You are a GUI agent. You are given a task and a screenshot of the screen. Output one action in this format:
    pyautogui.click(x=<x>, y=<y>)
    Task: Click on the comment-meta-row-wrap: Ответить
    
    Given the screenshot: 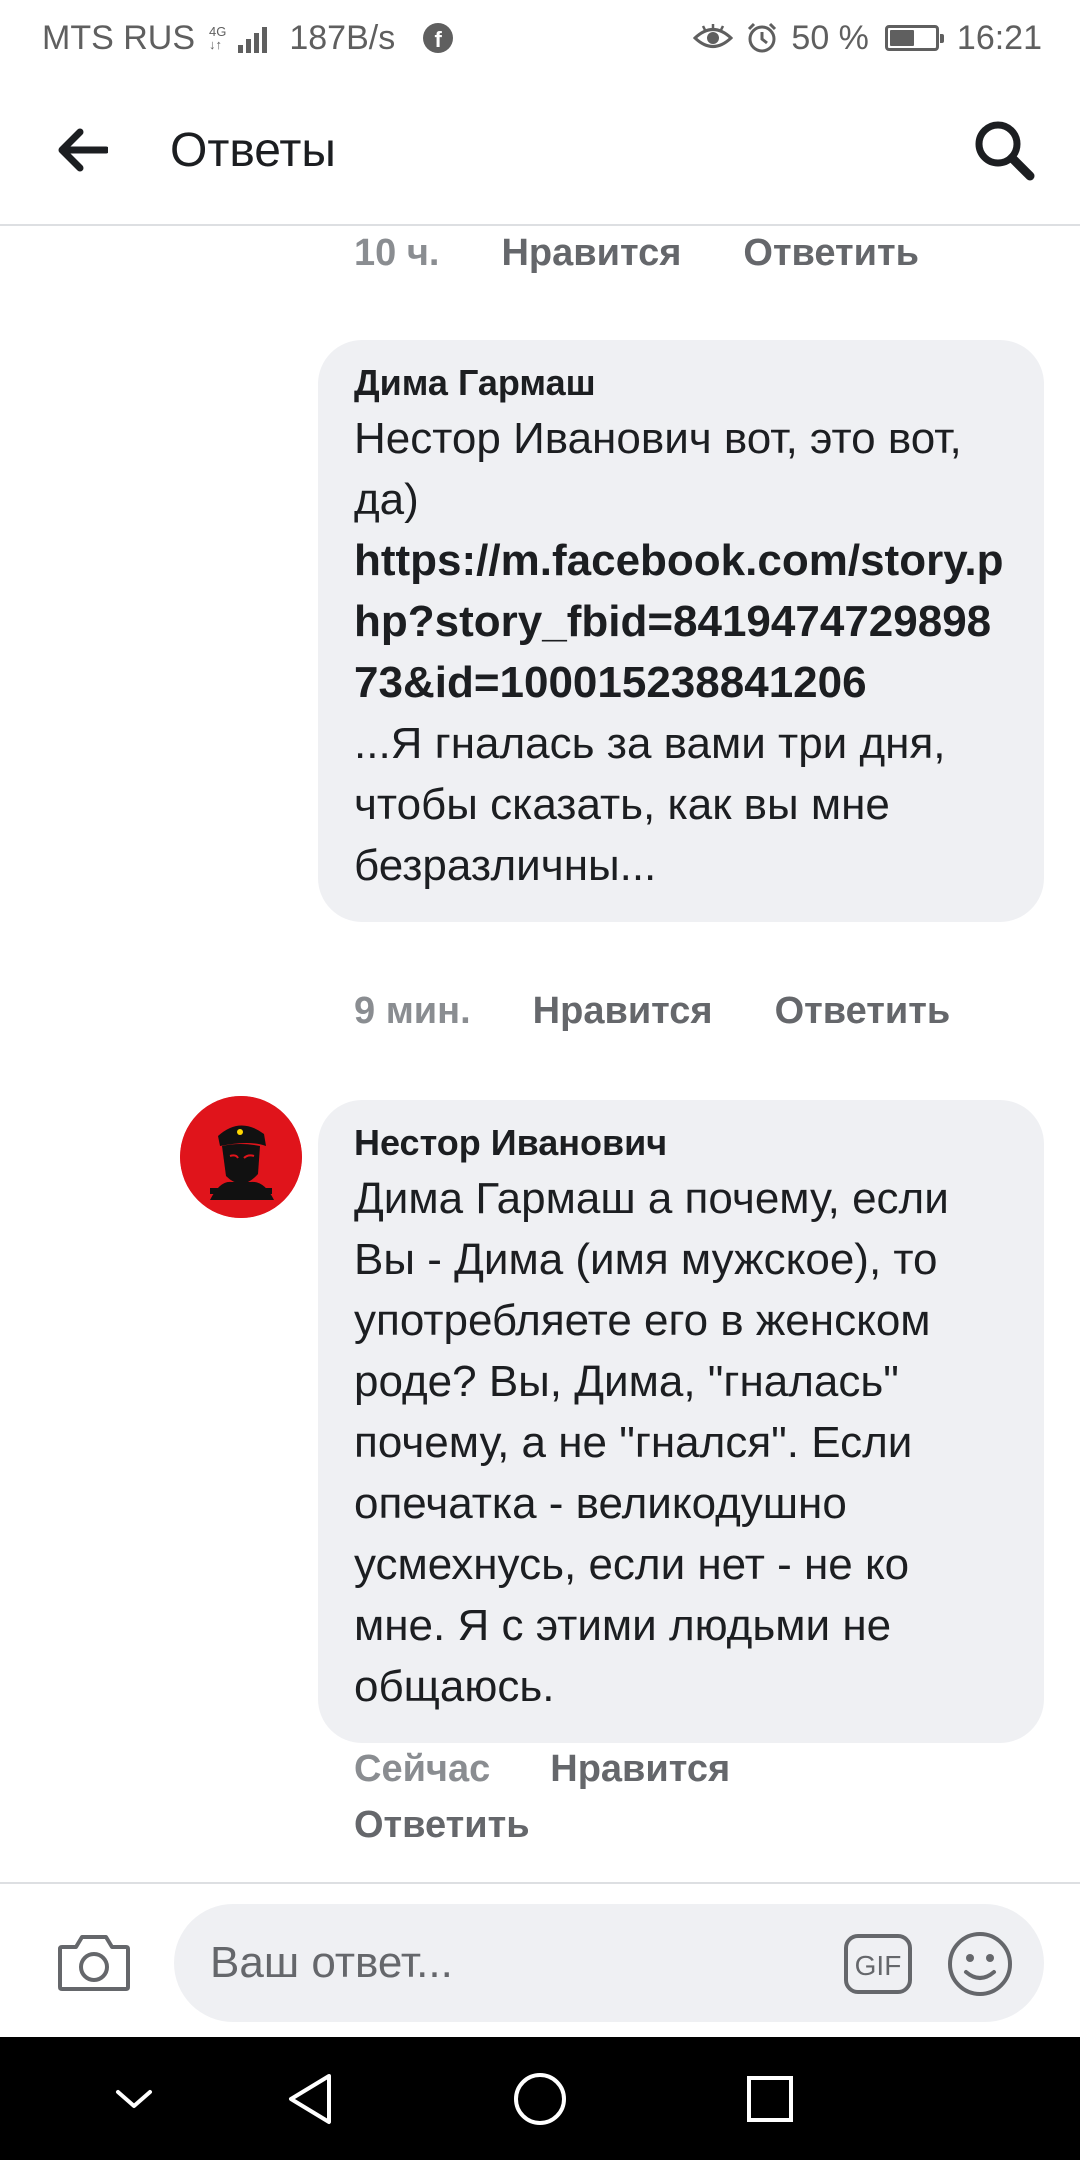 What is the action you would take?
    pyautogui.click(x=442, y=1825)
    